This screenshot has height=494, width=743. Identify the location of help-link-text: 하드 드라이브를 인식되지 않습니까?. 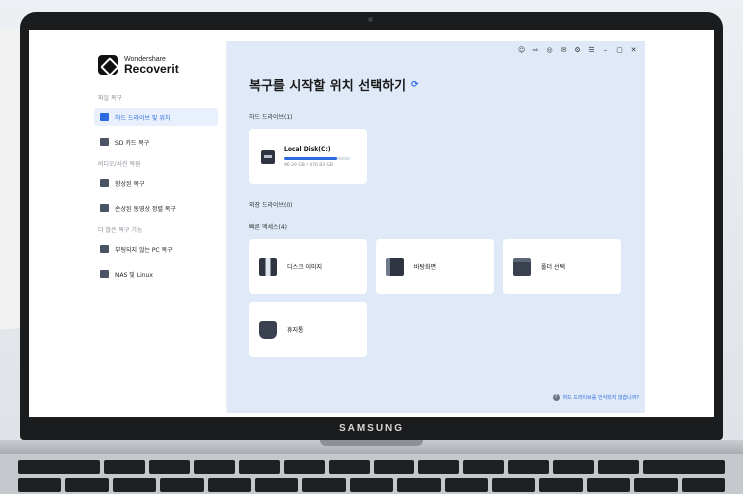
(600, 398).